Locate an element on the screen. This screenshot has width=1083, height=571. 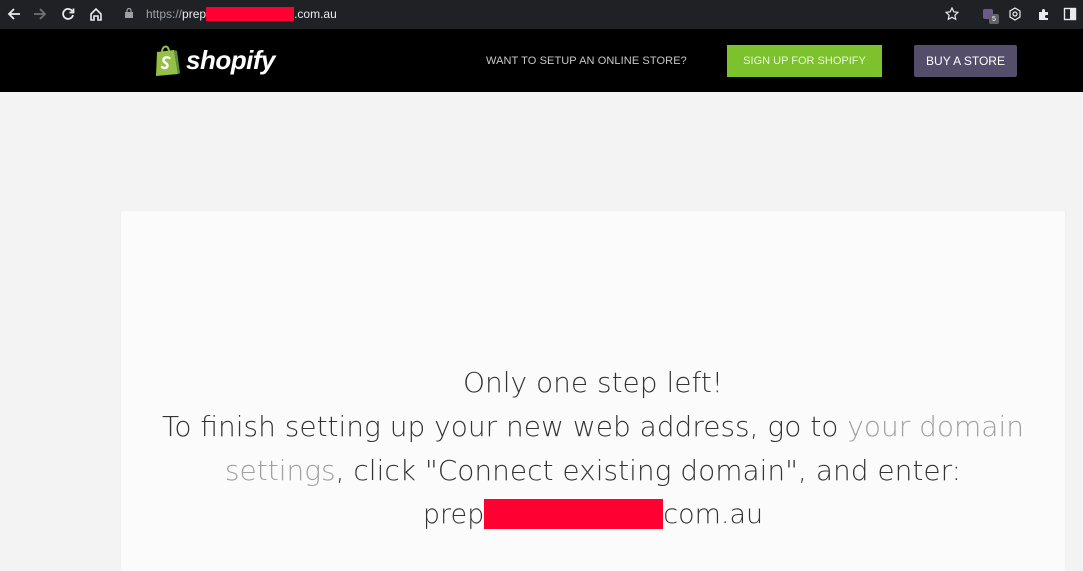
buy-store-button: BUY A STORE is located at coordinates (965, 61).